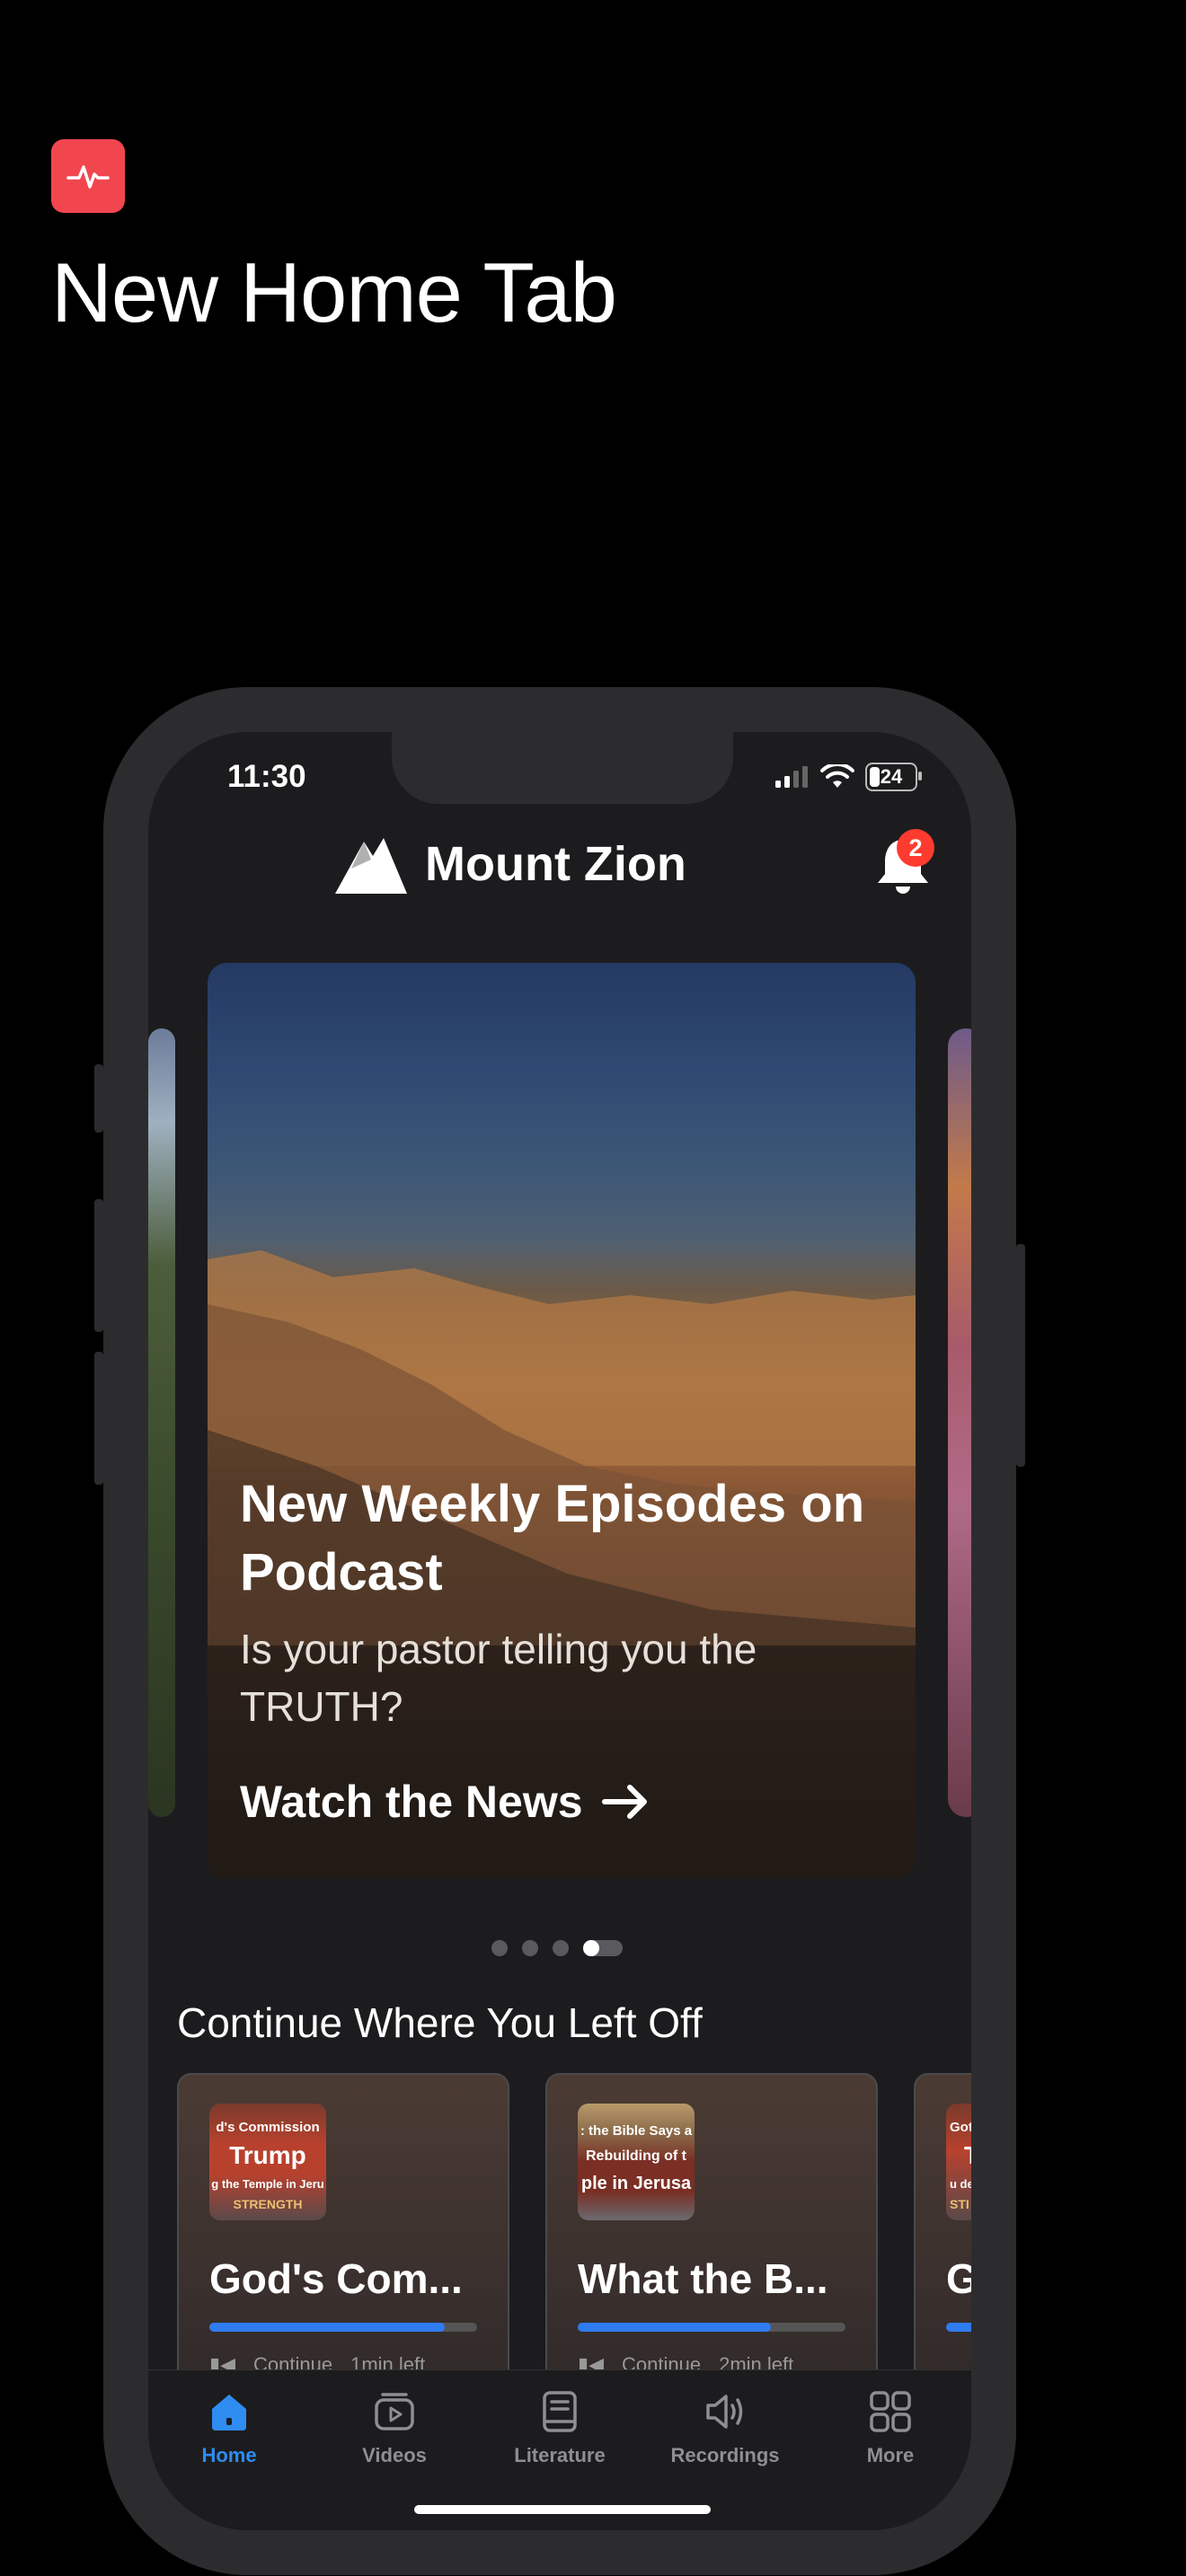 Image resolution: width=1186 pixels, height=2576 pixels. I want to click on tab-home: Home, so click(229, 2426).